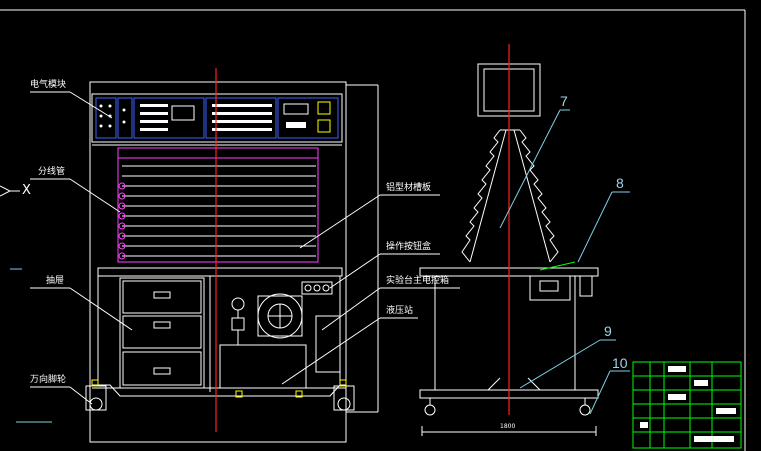 This screenshot has height=451, width=761. I want to click on label-electrical-module: 电气模块, so click(48, 85).